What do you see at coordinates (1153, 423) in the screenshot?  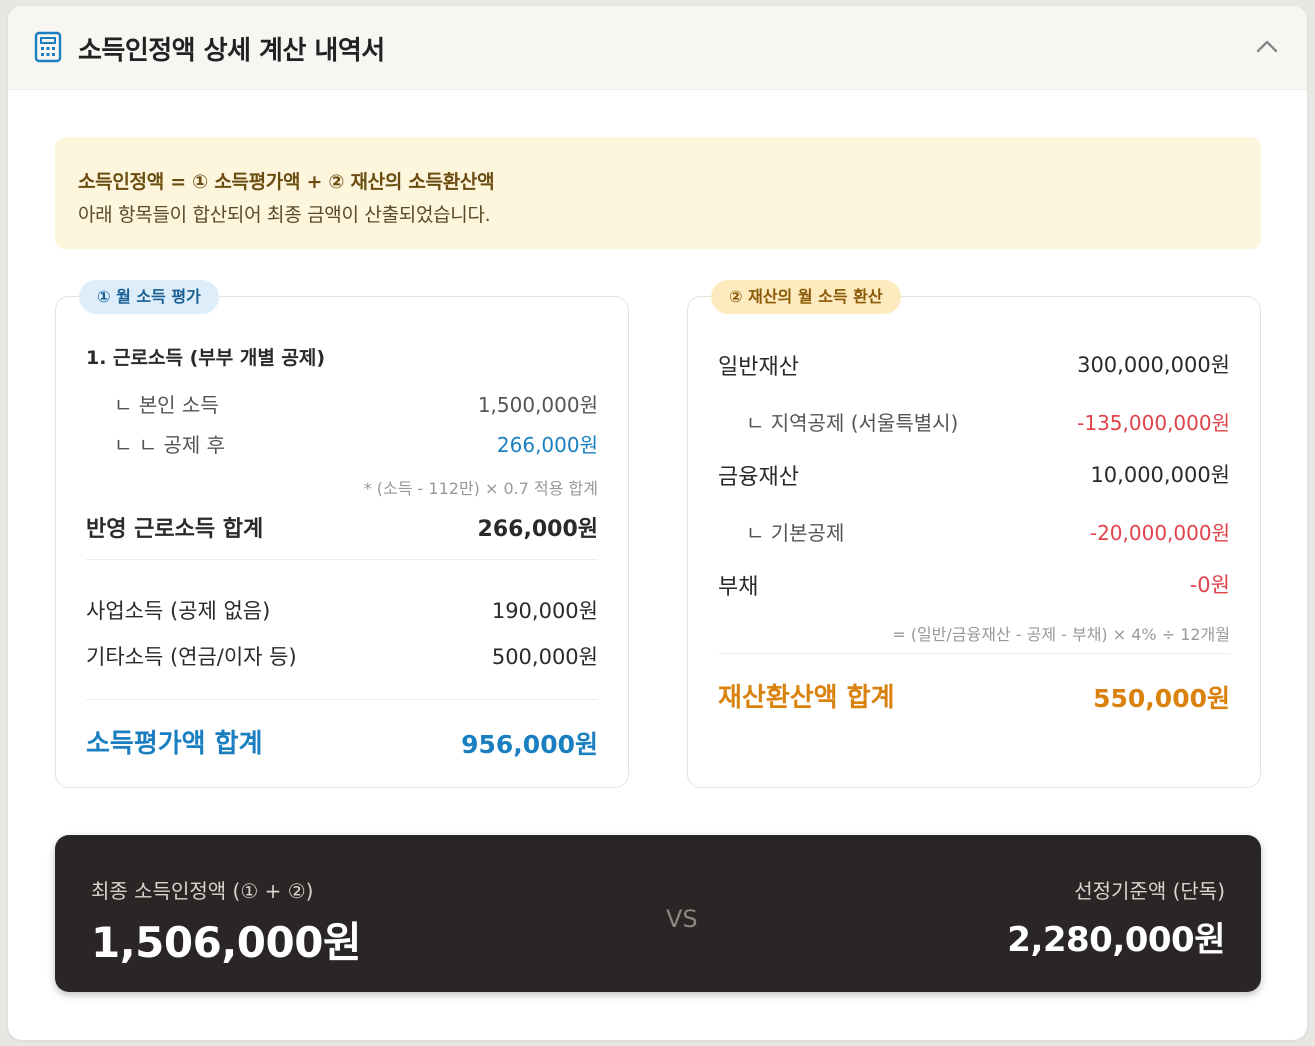 I see `regional-deduction-value: -135,000,000원` at bounding box center [1153, 423].